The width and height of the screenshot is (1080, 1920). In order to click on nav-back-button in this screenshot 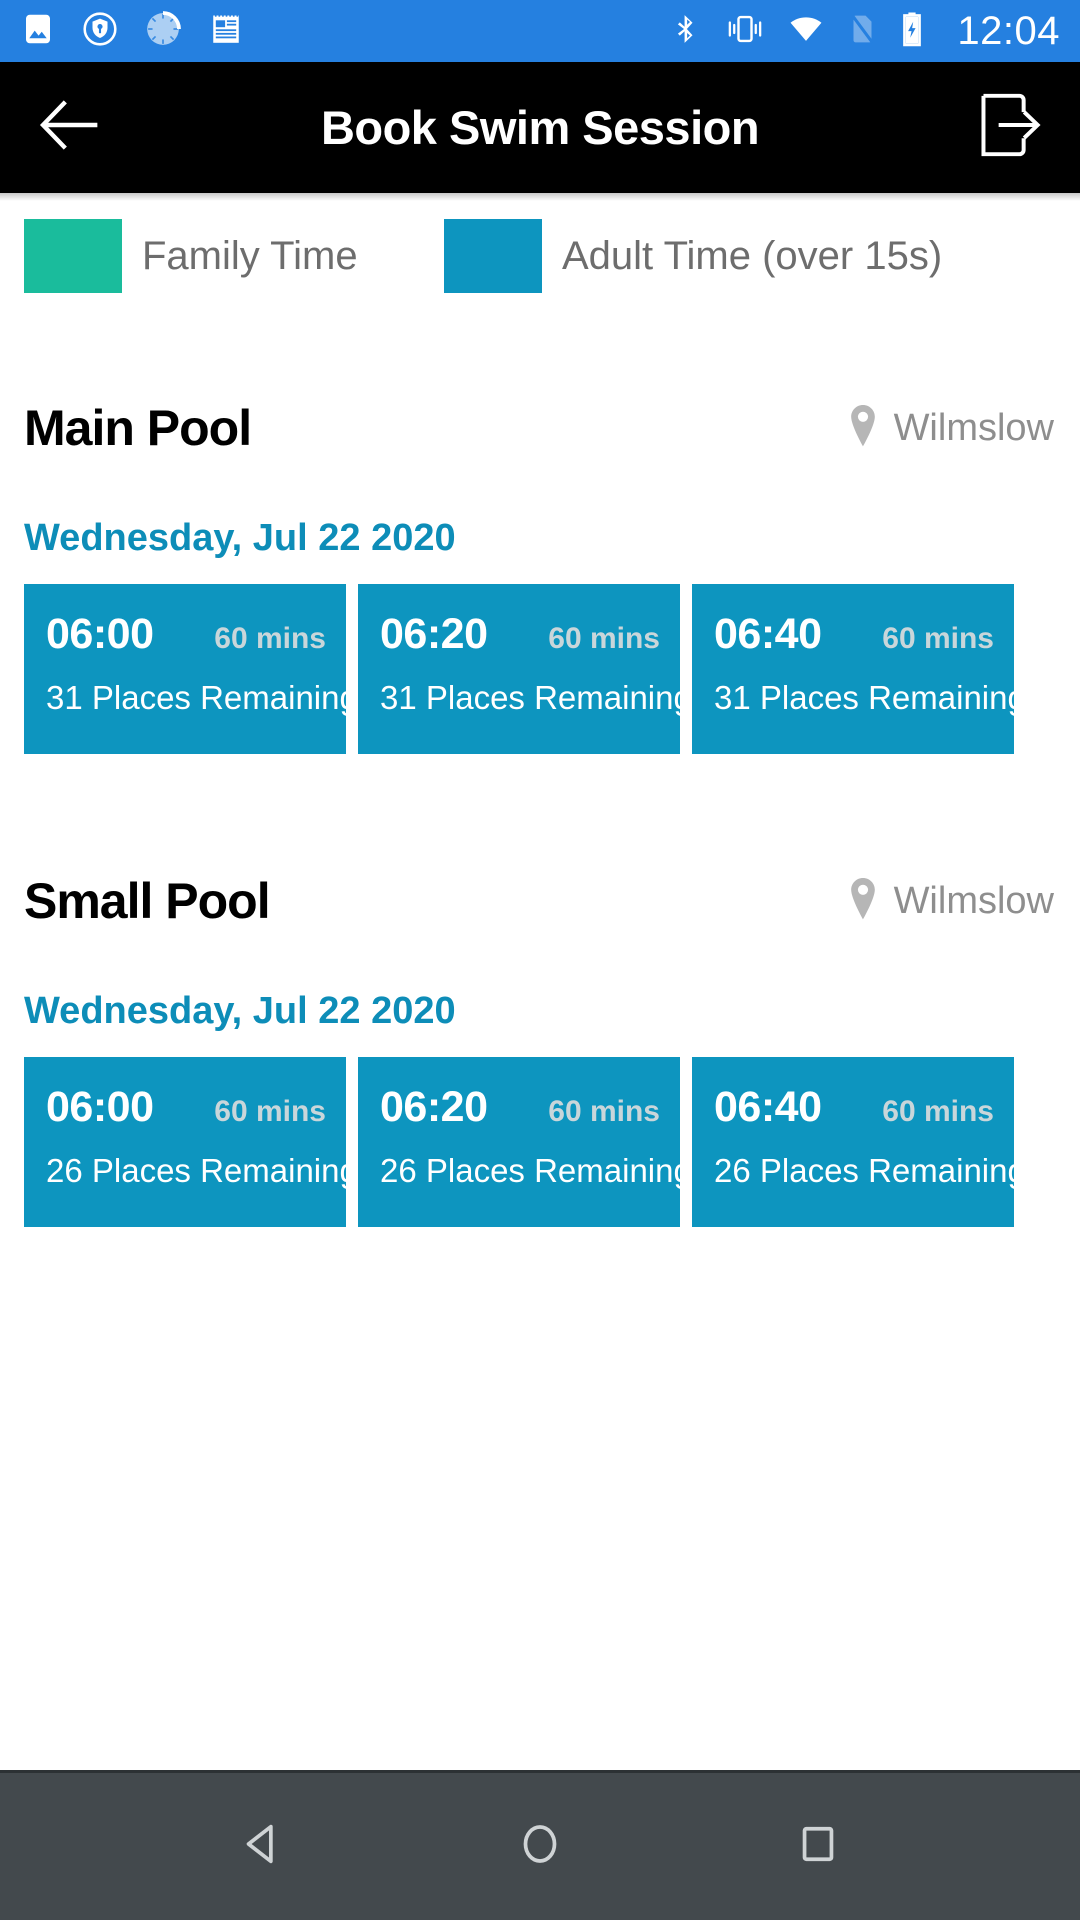, I will do `click(262, 1847)`.